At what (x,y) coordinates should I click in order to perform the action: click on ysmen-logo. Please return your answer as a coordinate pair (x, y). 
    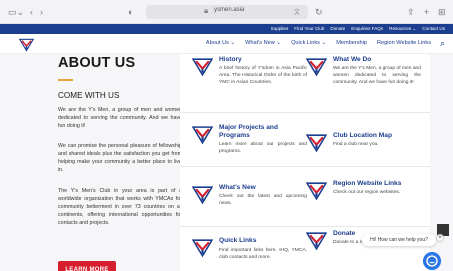
    Looking at the image, I should click on (26, 44).